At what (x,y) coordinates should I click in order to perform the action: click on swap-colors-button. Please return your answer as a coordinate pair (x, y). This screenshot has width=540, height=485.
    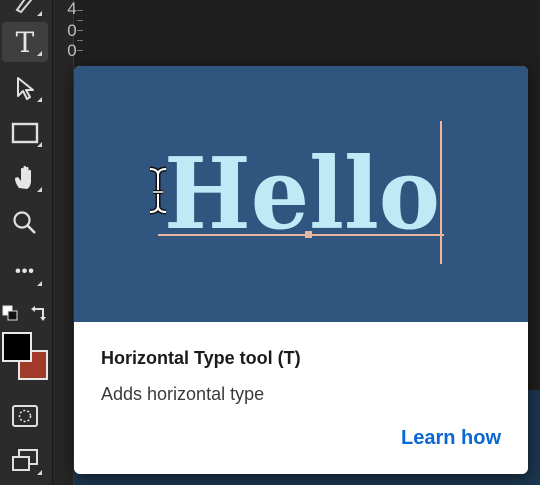
    Looking at the image, I should click on (40, 313).